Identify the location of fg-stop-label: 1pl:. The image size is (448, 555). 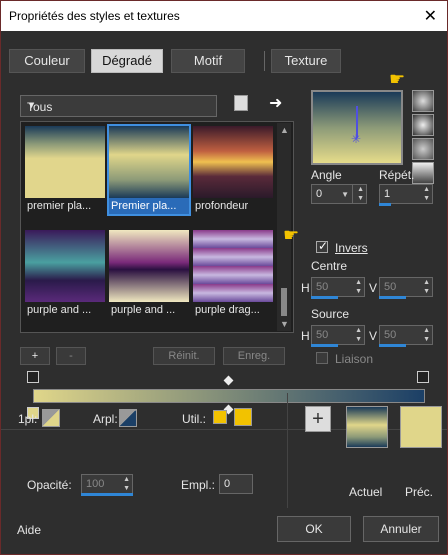
(28, 419).